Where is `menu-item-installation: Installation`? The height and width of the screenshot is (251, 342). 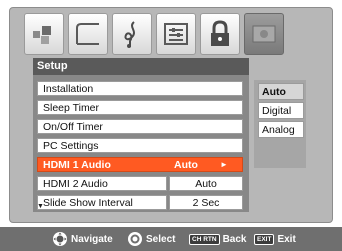
menu-item-installation: Installation is located at coordinates (140, 88).